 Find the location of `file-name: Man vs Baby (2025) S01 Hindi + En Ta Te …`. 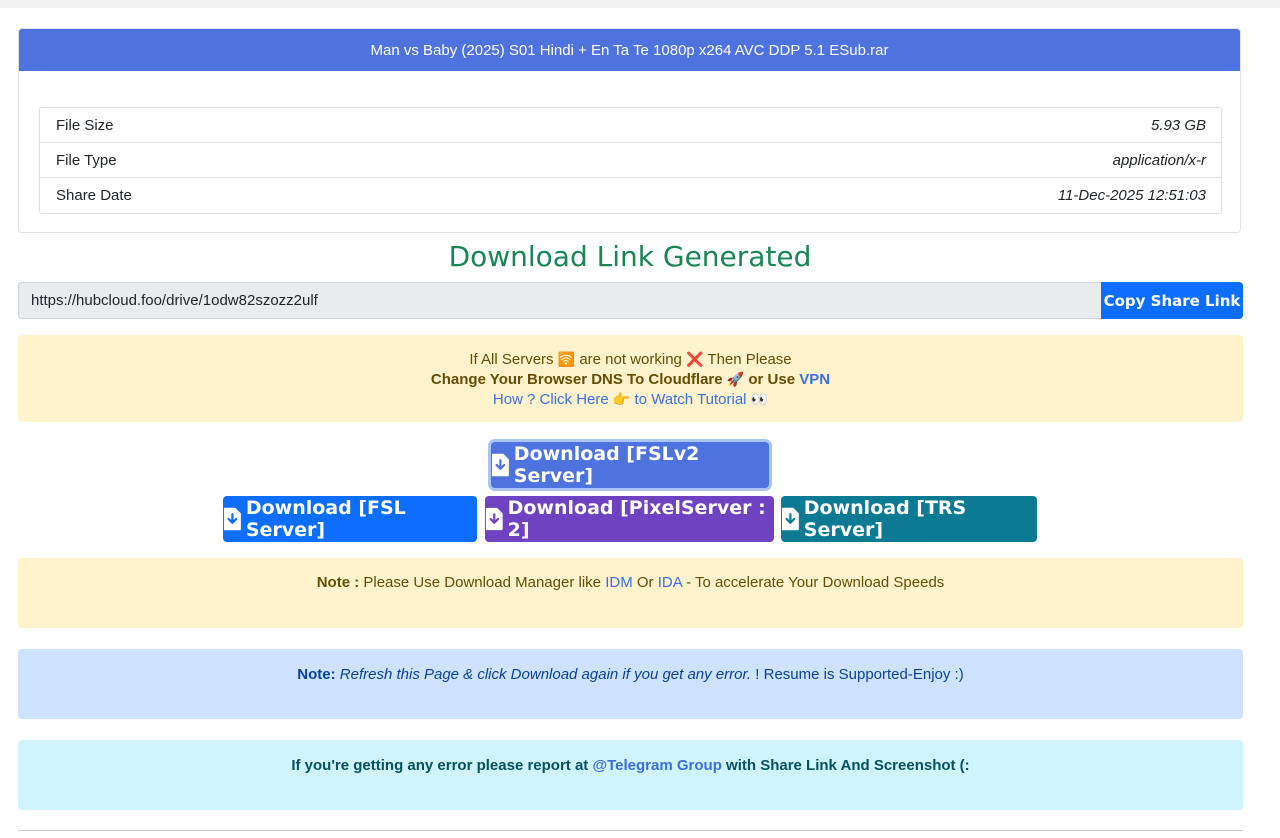

file-name: Man vs Baby (2025) S01 Hindi + En Ta Te … is located at coordinates (629, 50).